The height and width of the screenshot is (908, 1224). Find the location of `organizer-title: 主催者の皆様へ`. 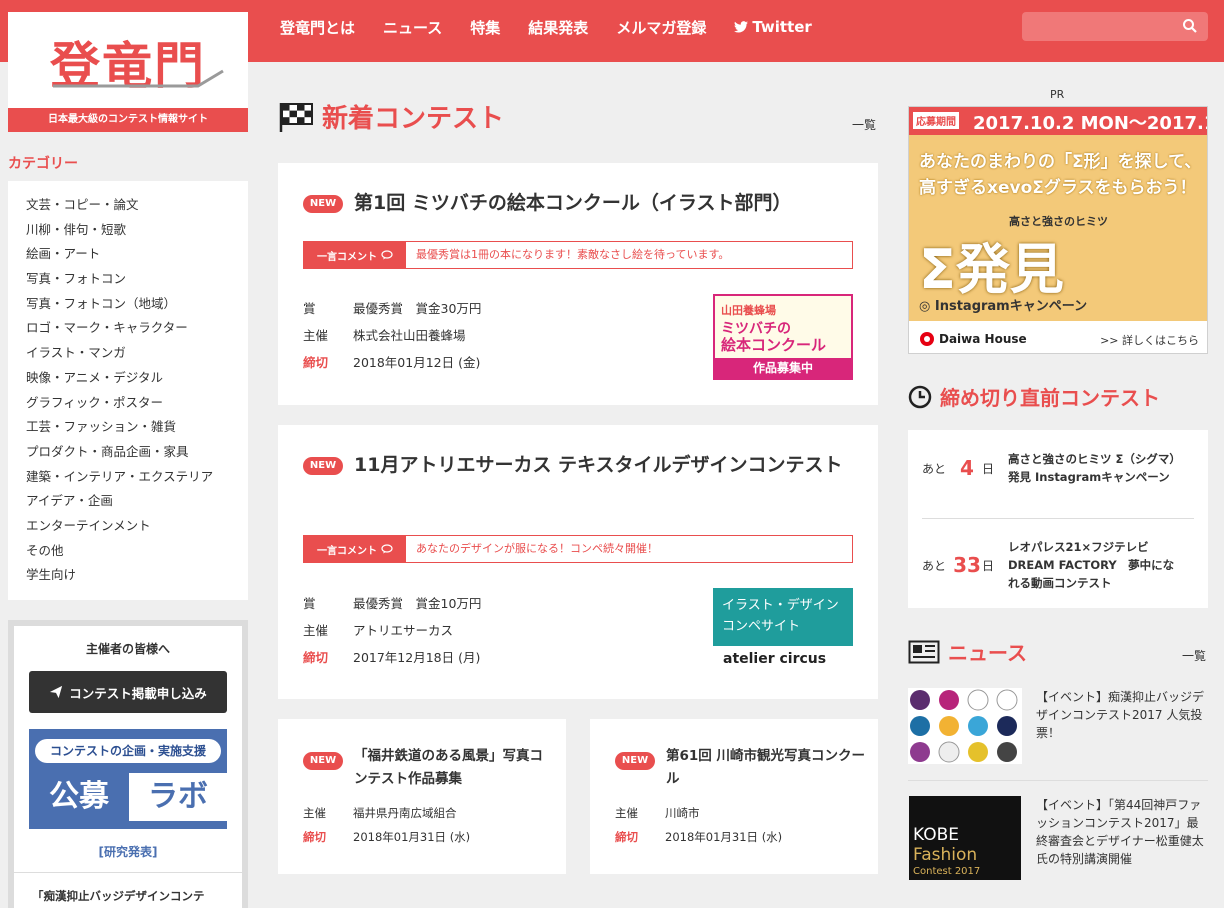

organizer-title: 主催者の皆様へ is located at coordinates (127, 649).